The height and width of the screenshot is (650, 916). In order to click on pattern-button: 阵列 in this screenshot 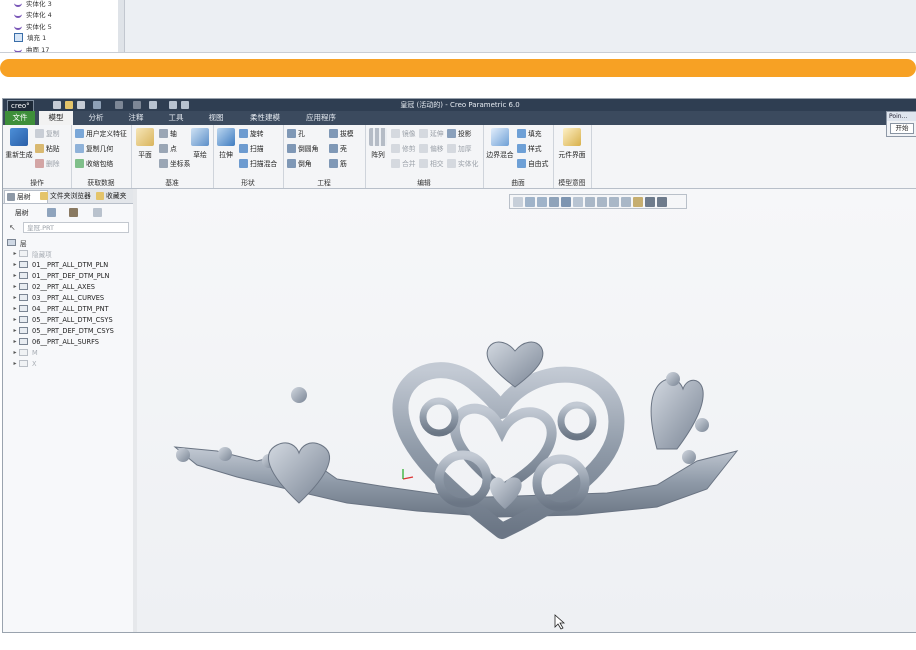, I will do `click(378, 143)`.